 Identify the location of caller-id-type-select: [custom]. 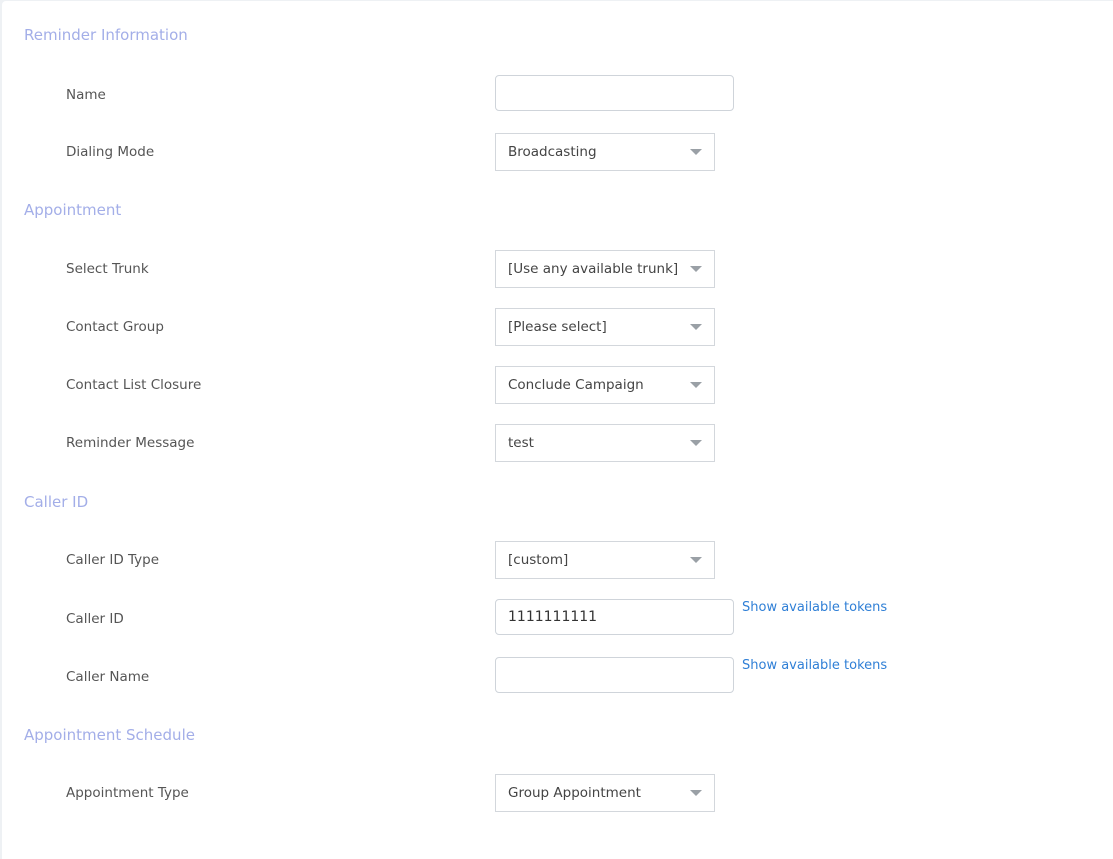
(605, 560).